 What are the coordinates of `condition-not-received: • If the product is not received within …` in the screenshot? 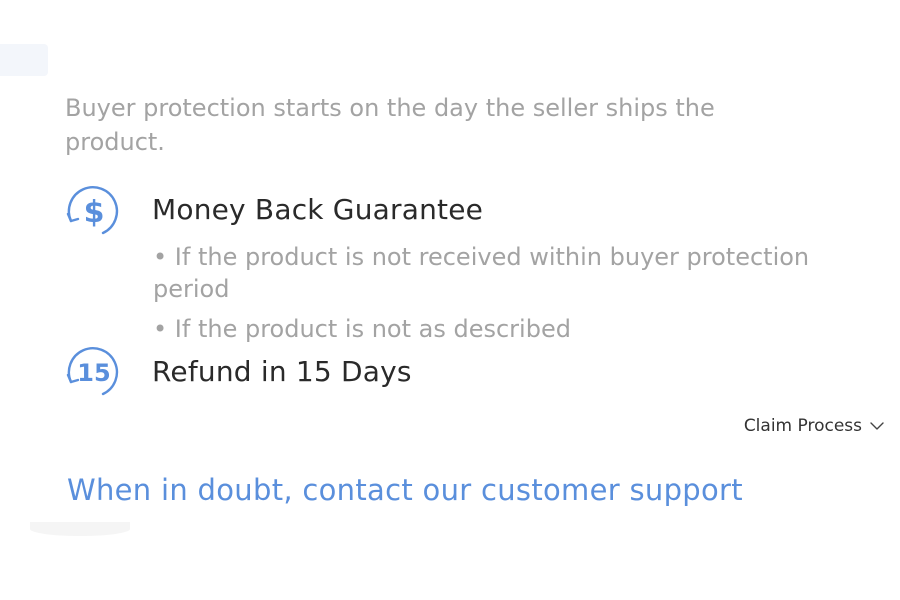 It's located at (481, 273).